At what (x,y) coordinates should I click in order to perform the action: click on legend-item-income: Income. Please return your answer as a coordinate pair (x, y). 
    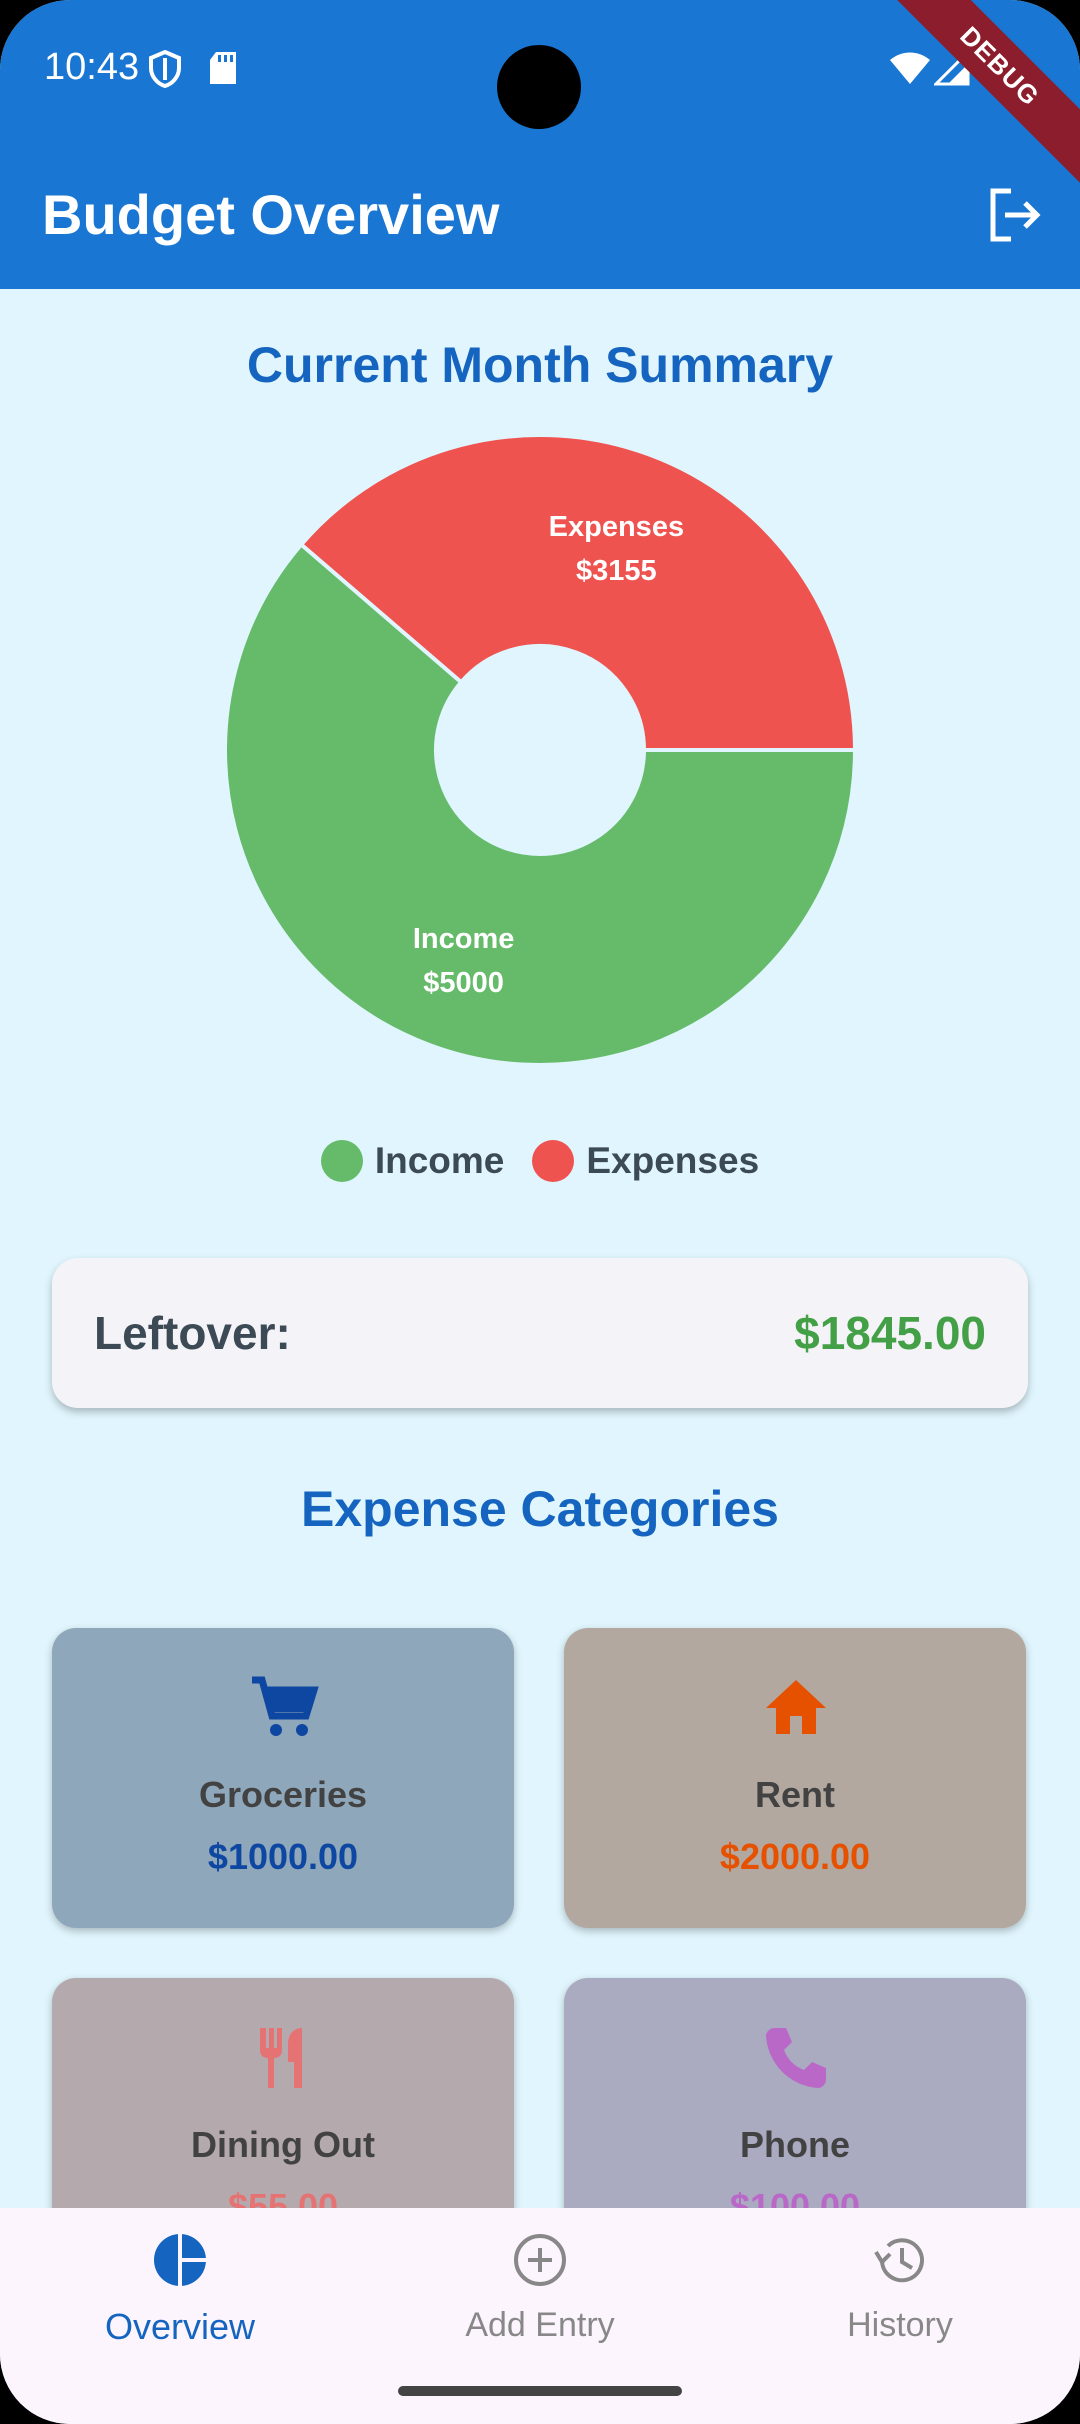
    Looking at the image, I should click on (412, 1161).